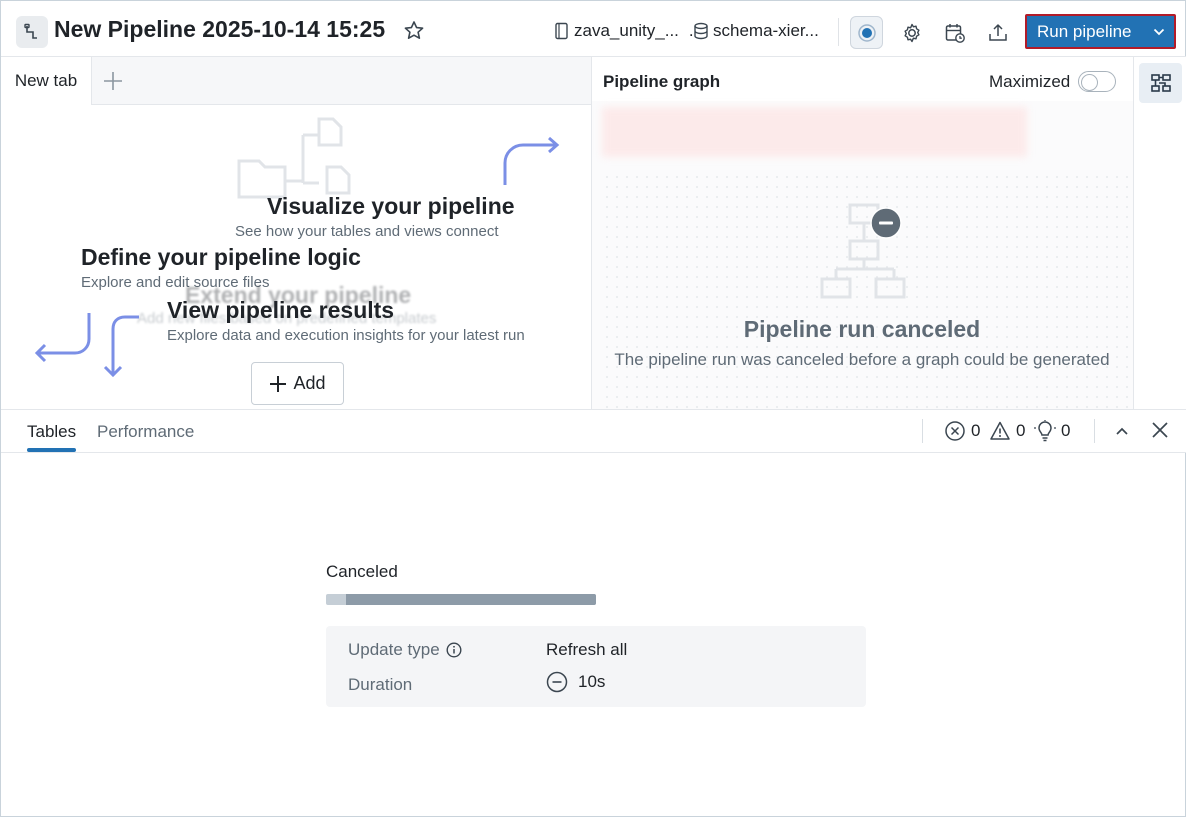 Image resolution: width=1186 pixels, height=817 pixels. Describe the element at coordinates (863, 79) in the screenshot. I see `graph-header: Pipeline graph Maximized` at that location.